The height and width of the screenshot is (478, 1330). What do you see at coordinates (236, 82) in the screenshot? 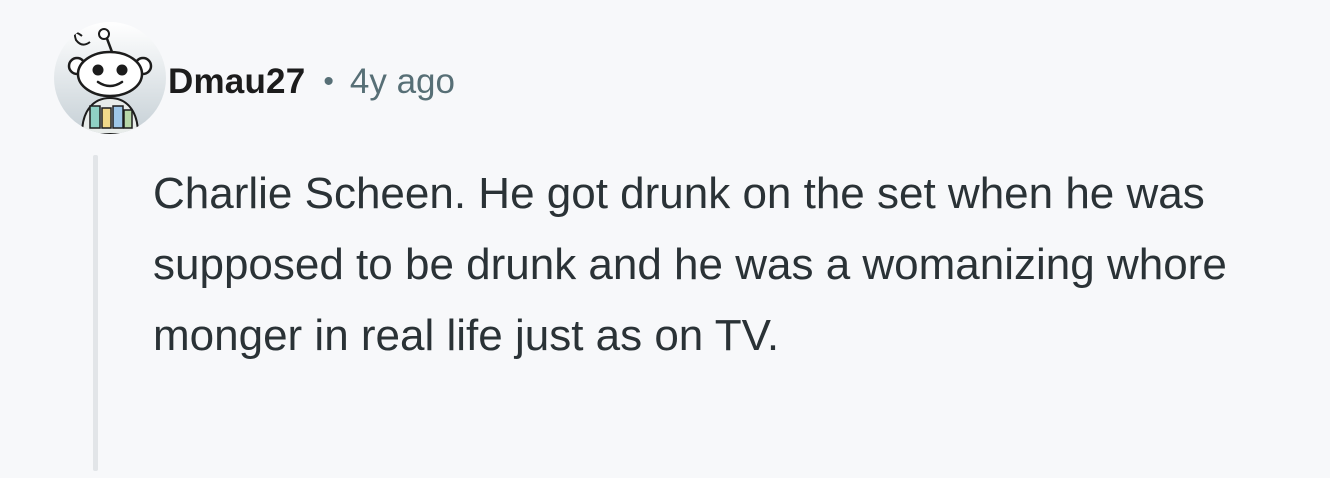
I see `author-username: Dmau27` at bounding box center [236, 82].